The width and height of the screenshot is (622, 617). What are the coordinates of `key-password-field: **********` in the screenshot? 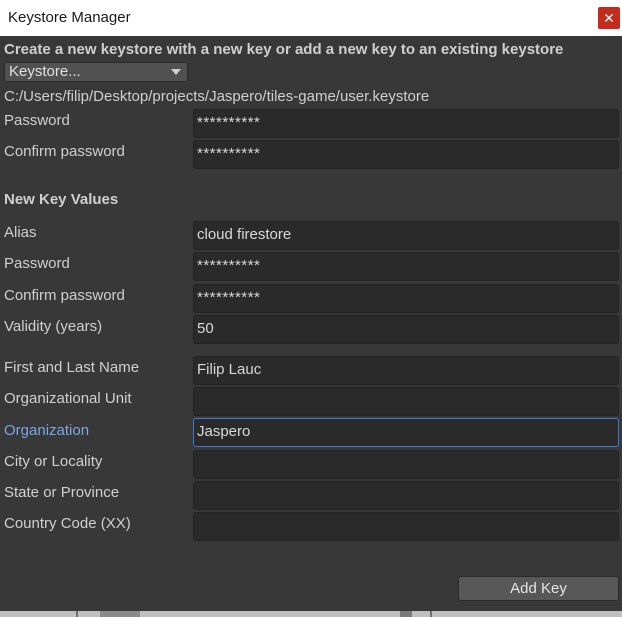 It's located at (406, 266).